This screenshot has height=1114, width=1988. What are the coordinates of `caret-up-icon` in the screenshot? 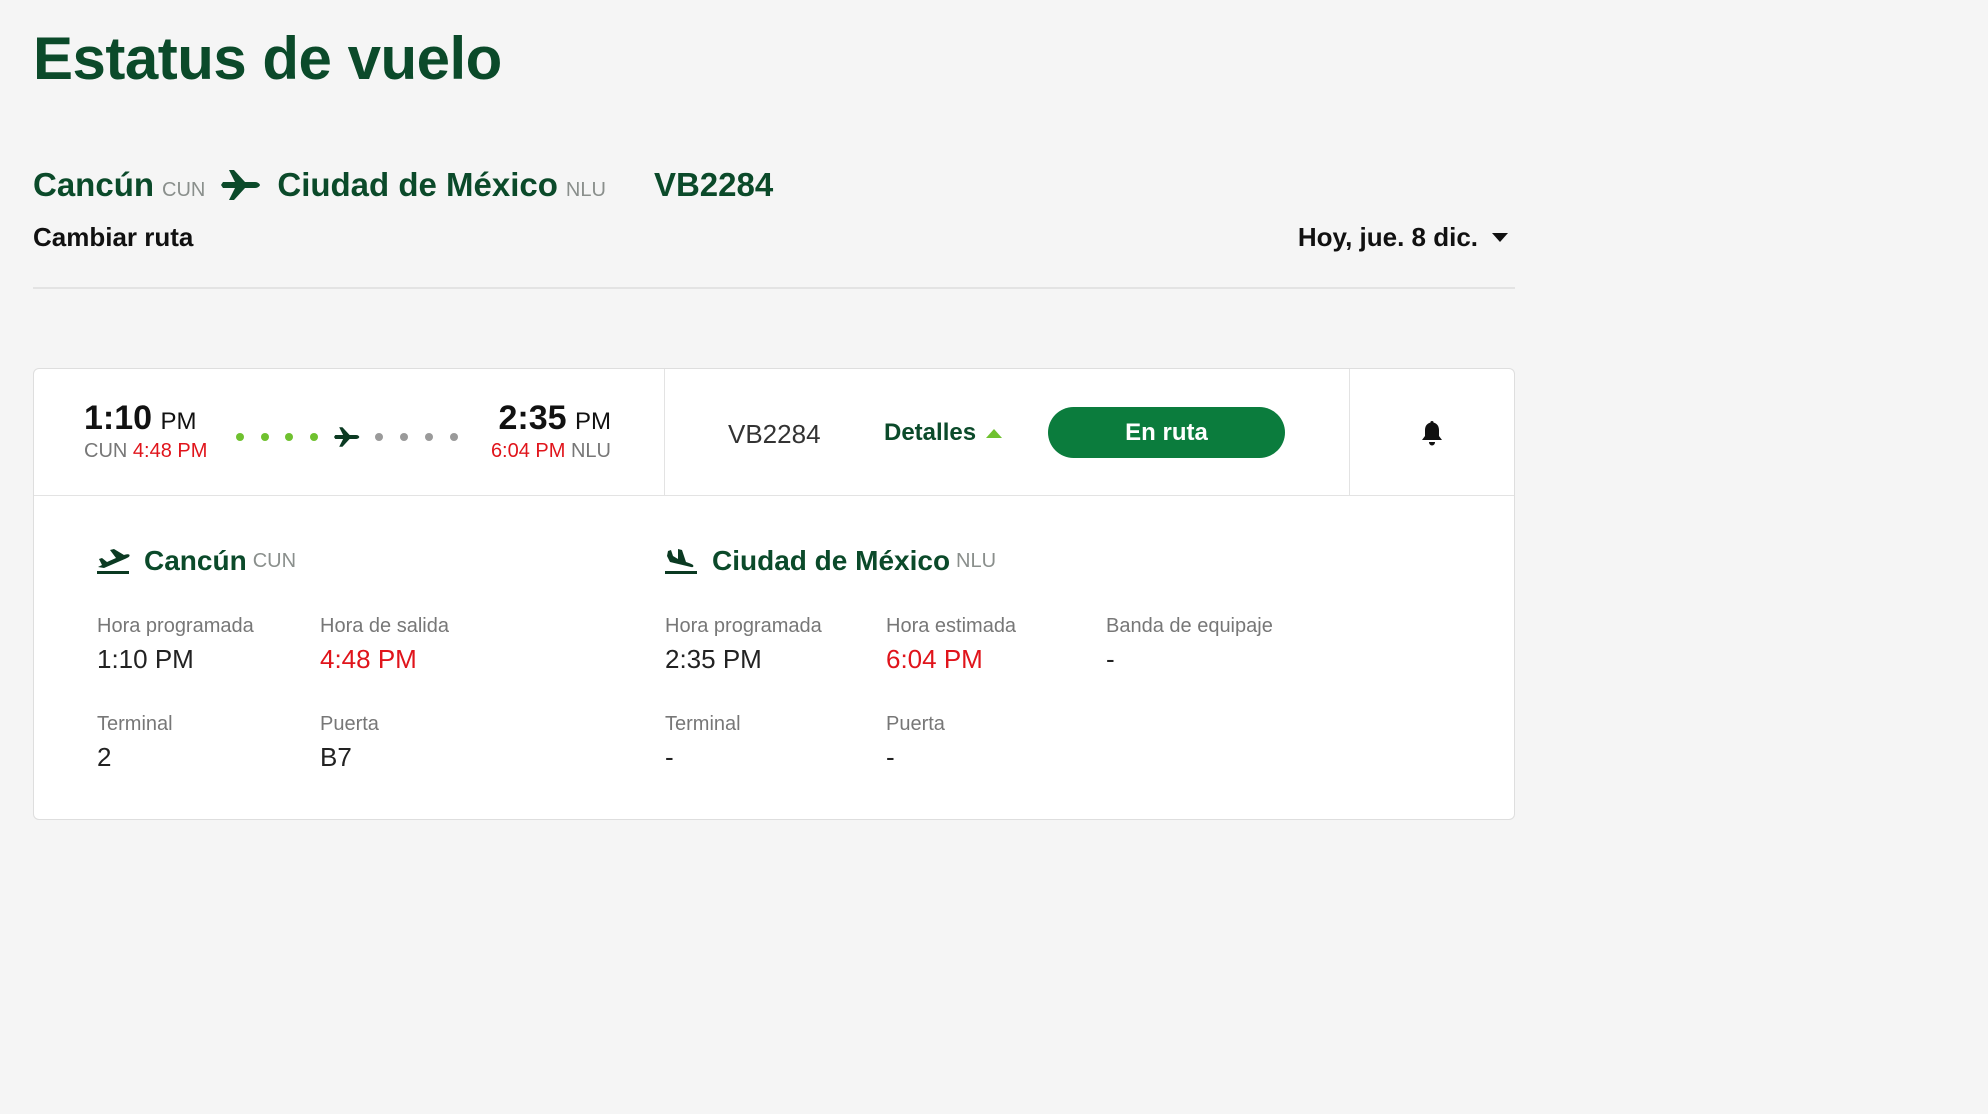 It's located at (994, 433).